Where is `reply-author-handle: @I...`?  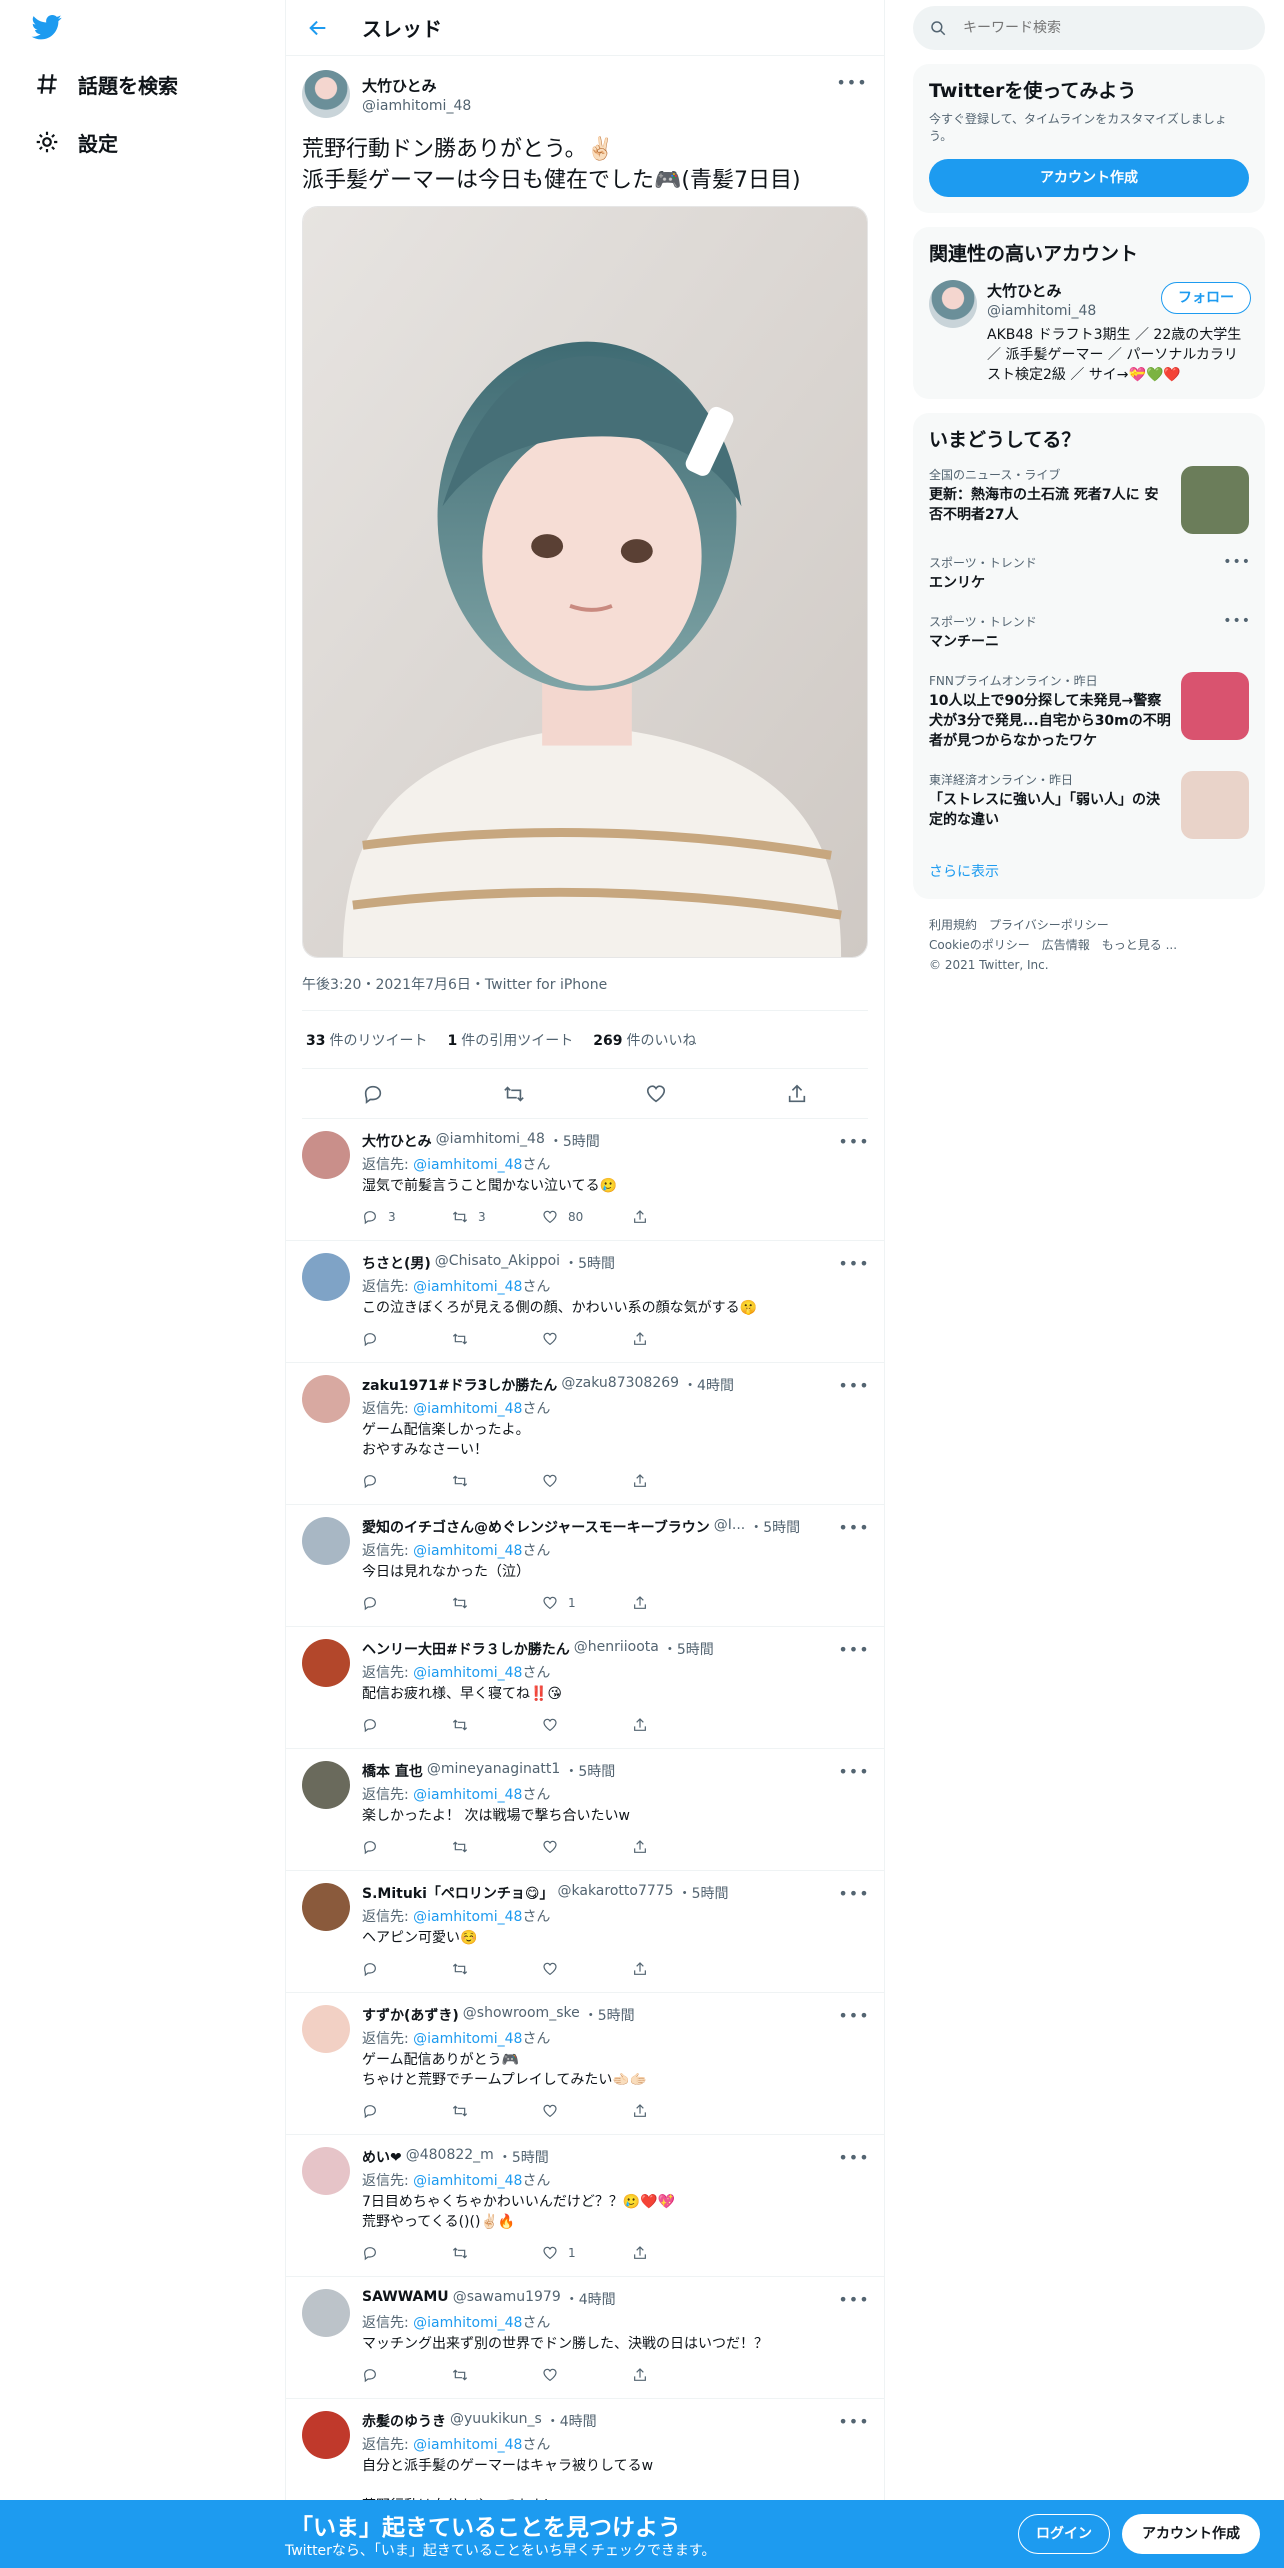 reply-author-handle: @I... is located at coordinates (729, 1527).